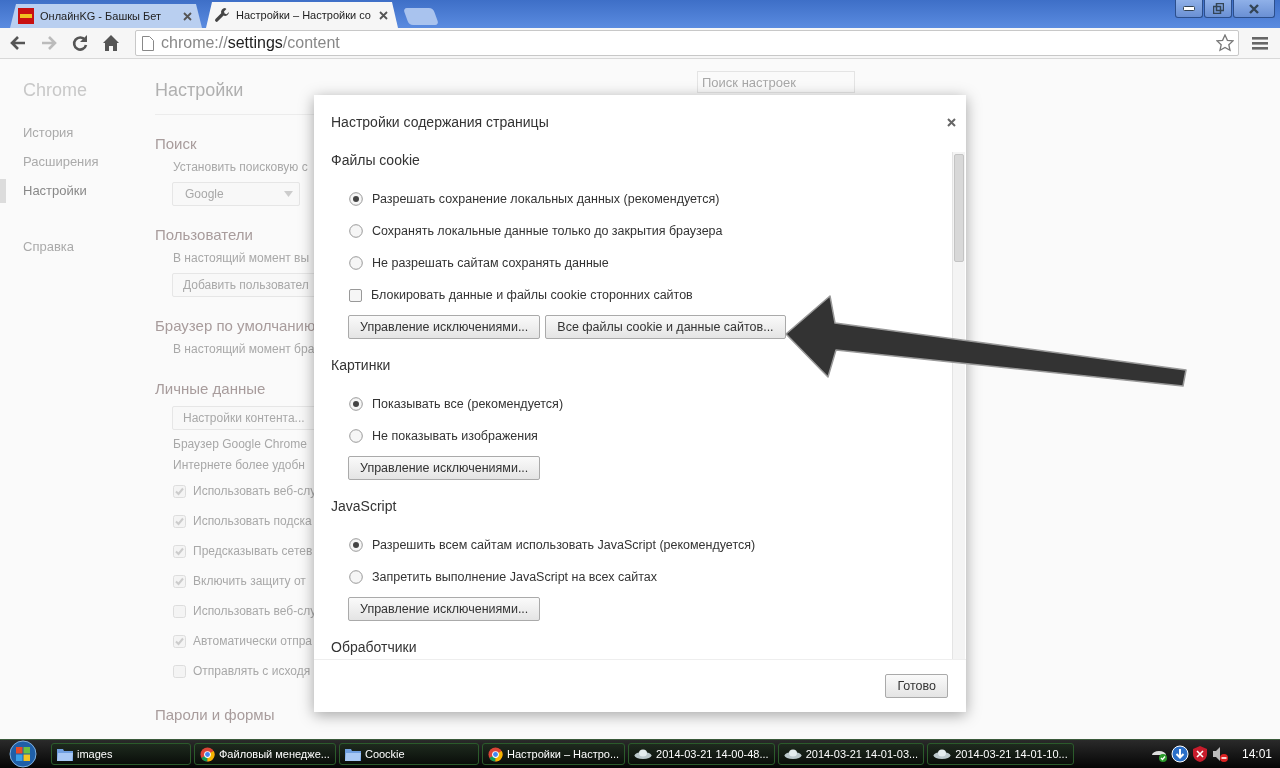  Describe the element at coordinates (121, 754) in the screenshot. I see `taskbar-button: images` at that location.